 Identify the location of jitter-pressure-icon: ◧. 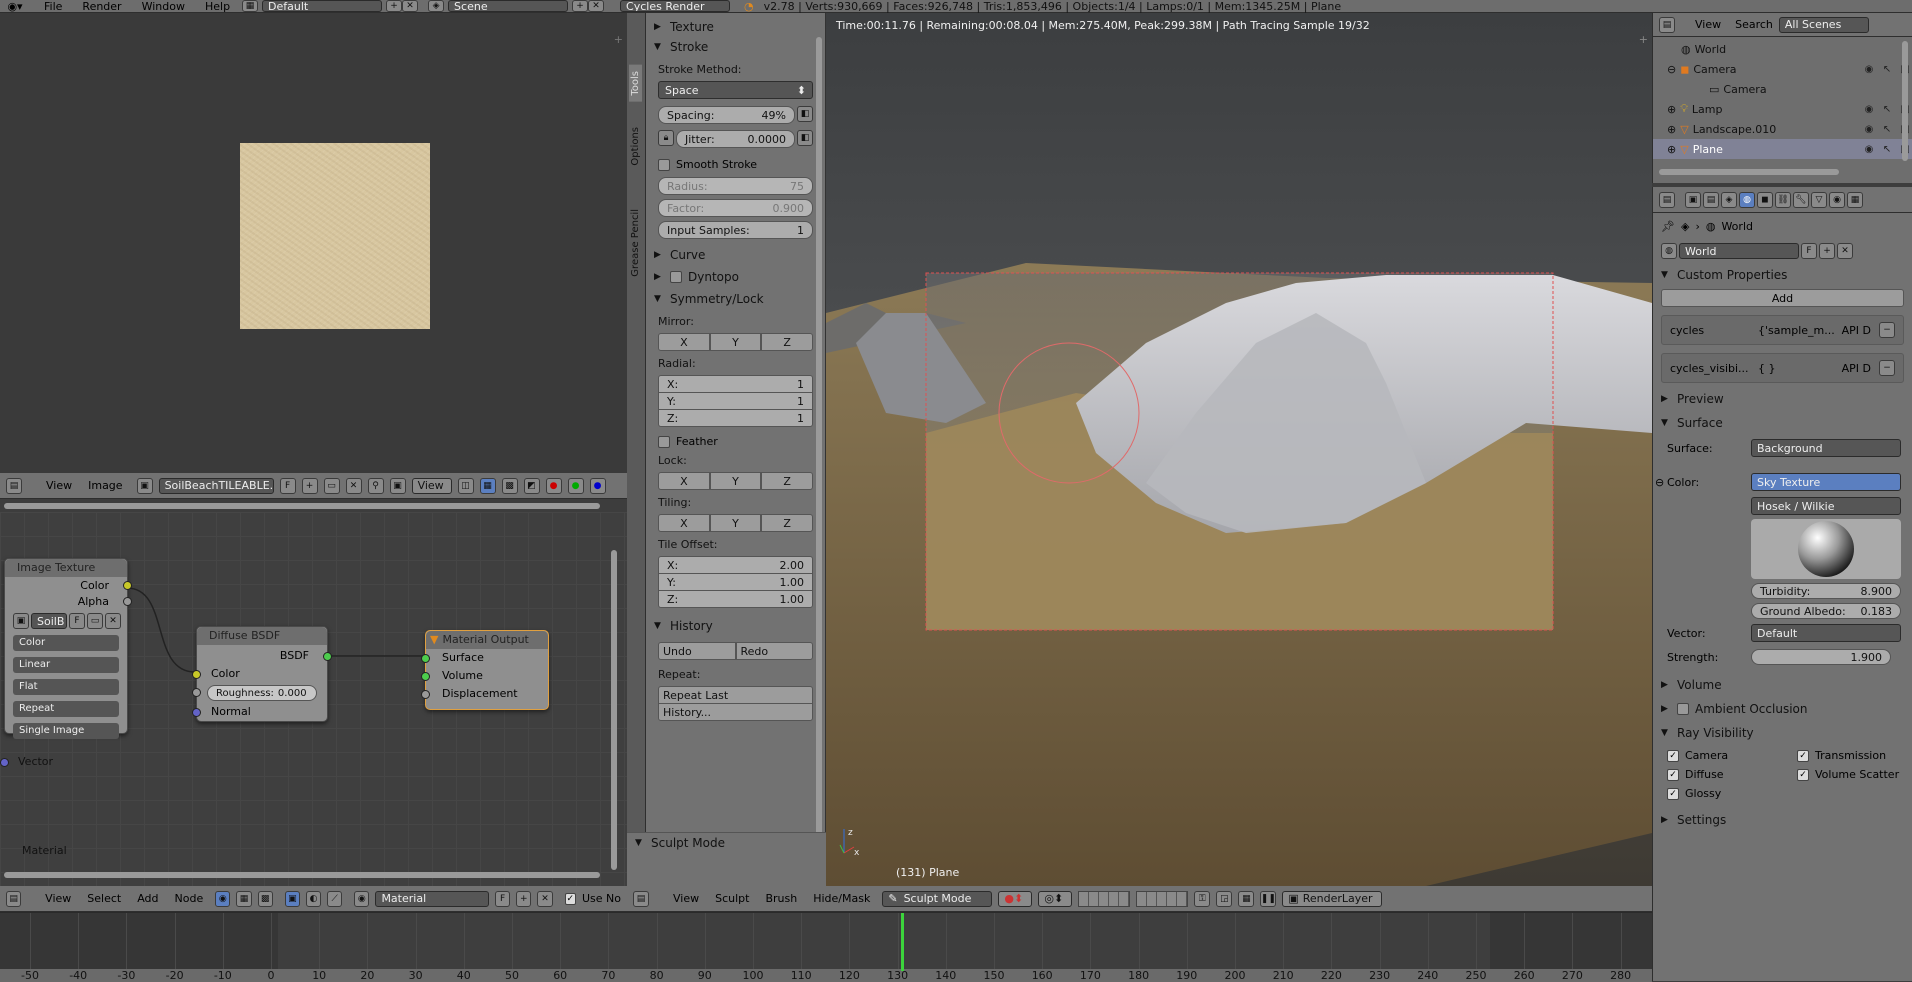
(805, 138).